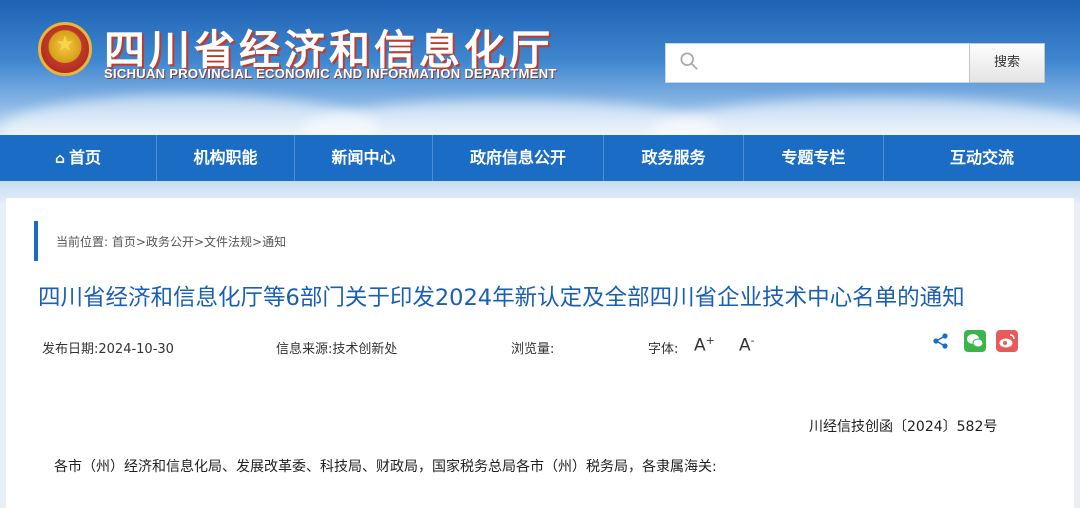 Image resolution: width=1080 pixels, height=508 pixels. I want to click on nav-item-label: 首页, so click(85, 157).